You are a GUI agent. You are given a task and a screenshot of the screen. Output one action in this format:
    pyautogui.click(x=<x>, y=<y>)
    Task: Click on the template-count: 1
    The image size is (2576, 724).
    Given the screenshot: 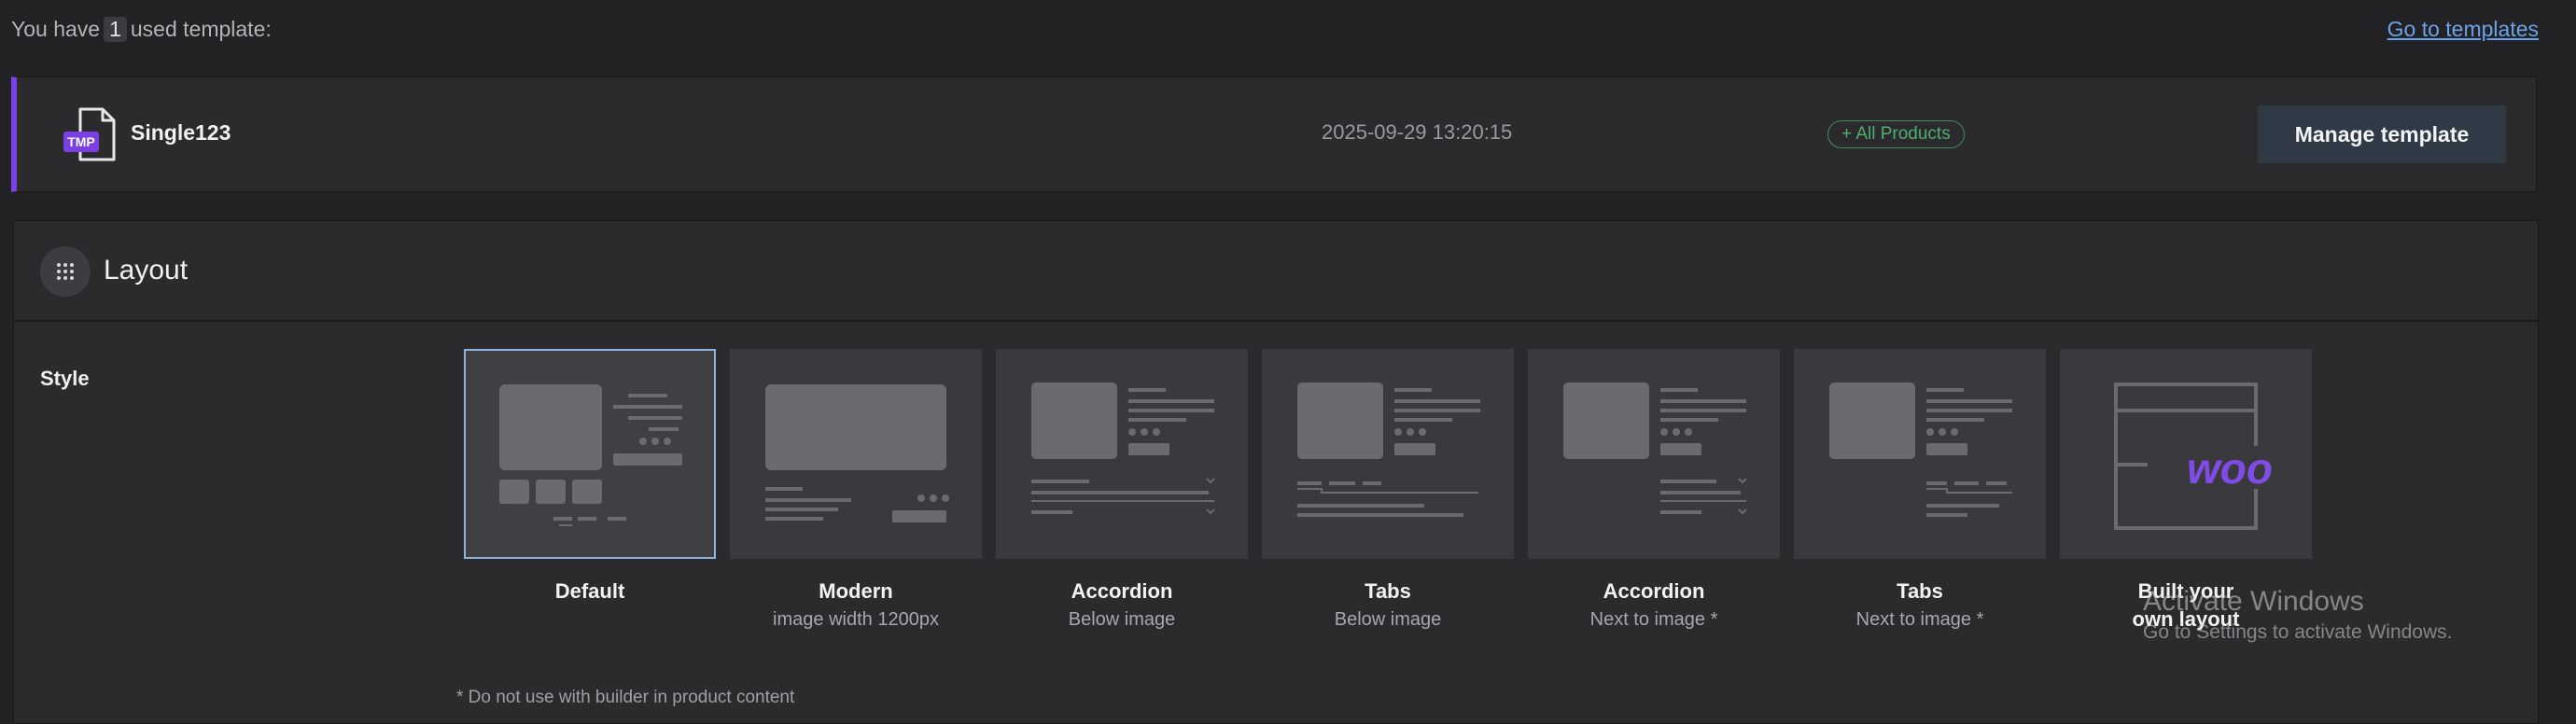 What is the action you would take?
    pyautogui.click(x=115, y=29)
    